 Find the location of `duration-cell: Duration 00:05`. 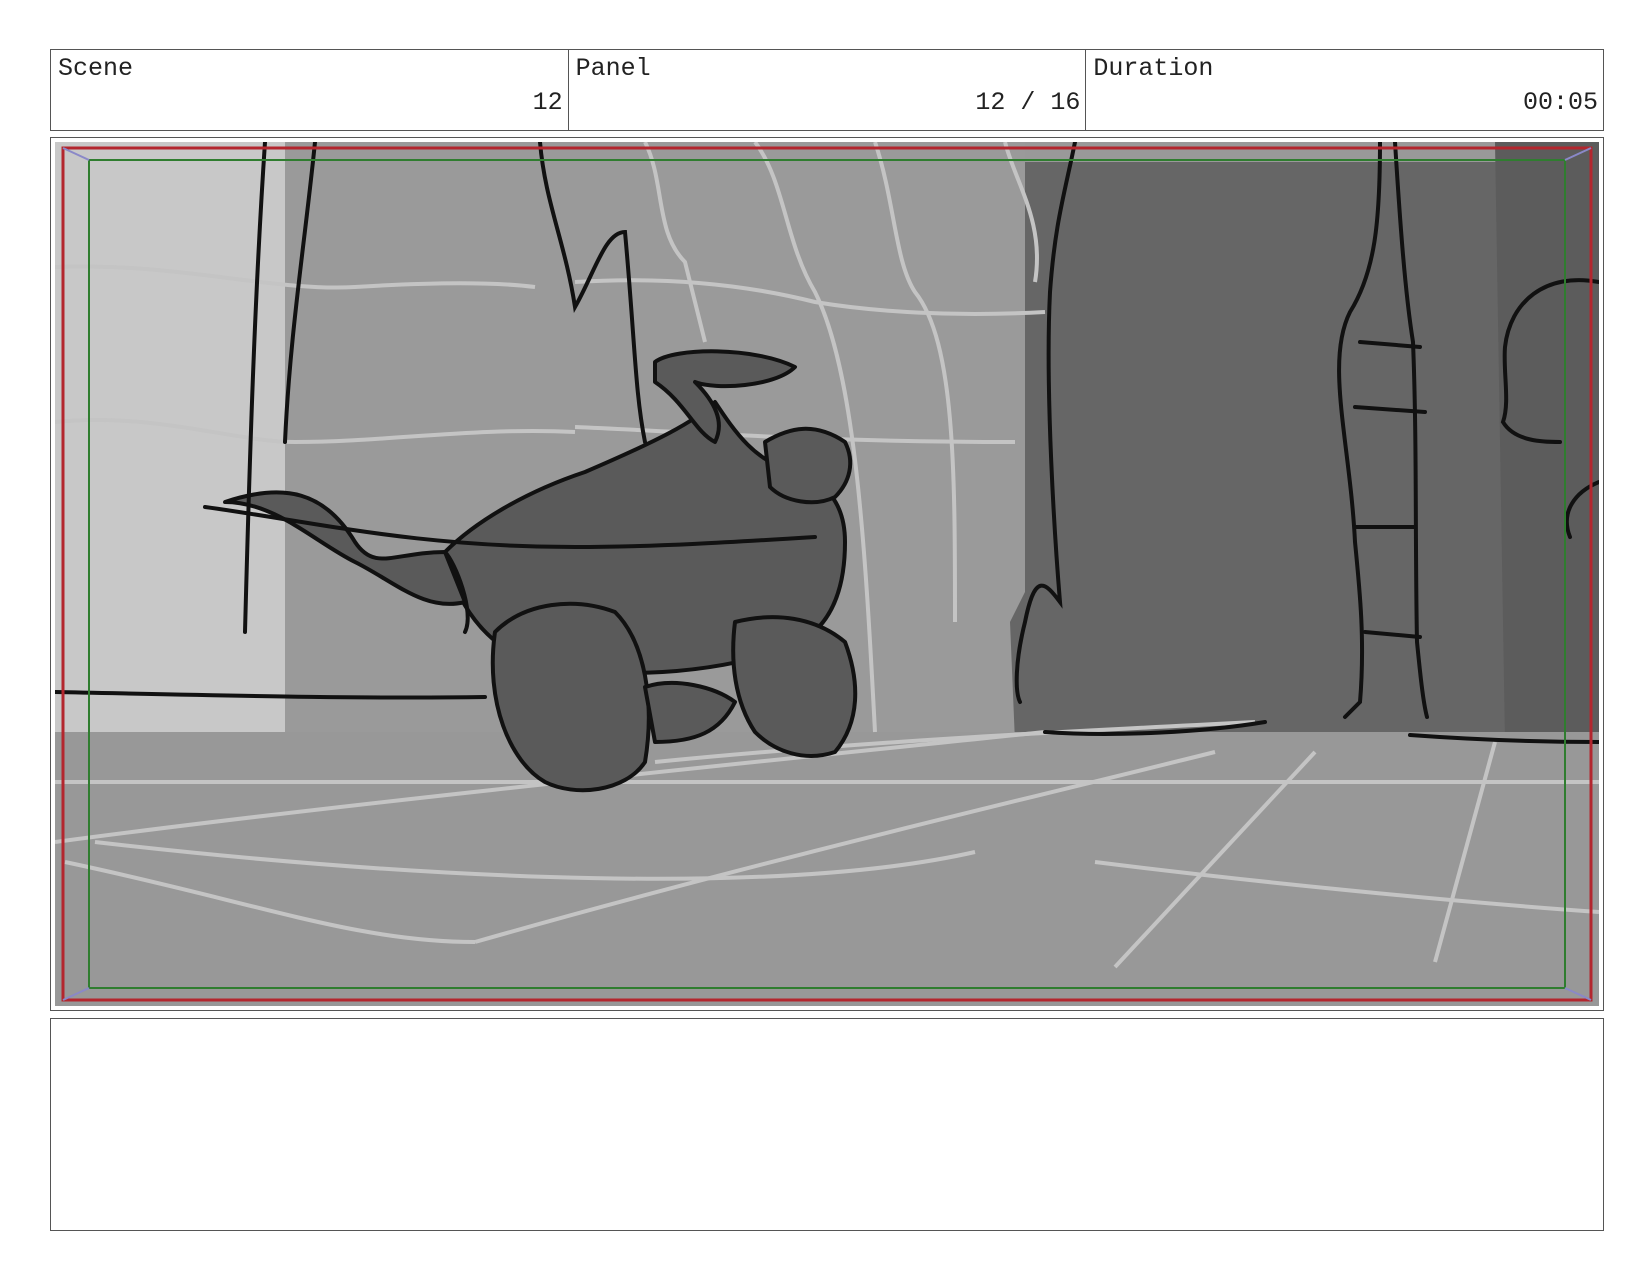

duration-cell: Duration 00:05 is located at coordinates (1344, 90).